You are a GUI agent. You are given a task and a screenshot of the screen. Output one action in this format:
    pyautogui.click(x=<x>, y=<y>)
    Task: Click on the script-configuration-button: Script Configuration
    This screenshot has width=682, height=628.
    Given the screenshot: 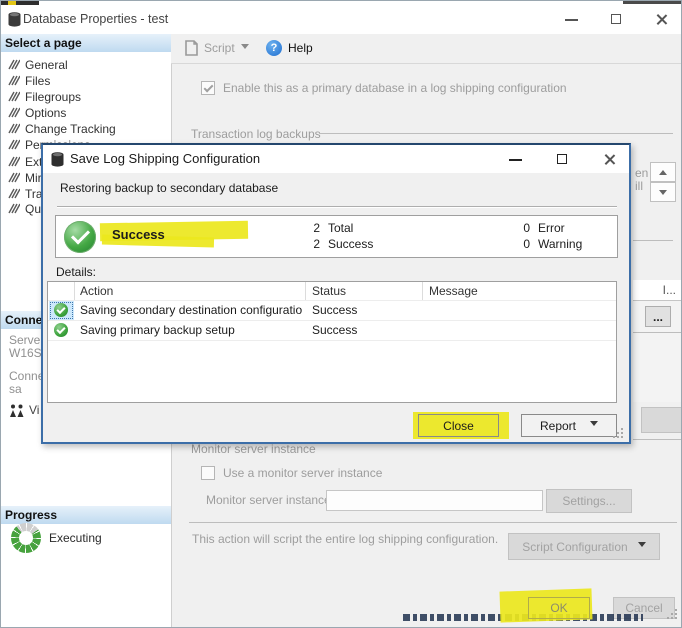 What is the action you would take?
    pyautogui.click(x=584, y=546)
    